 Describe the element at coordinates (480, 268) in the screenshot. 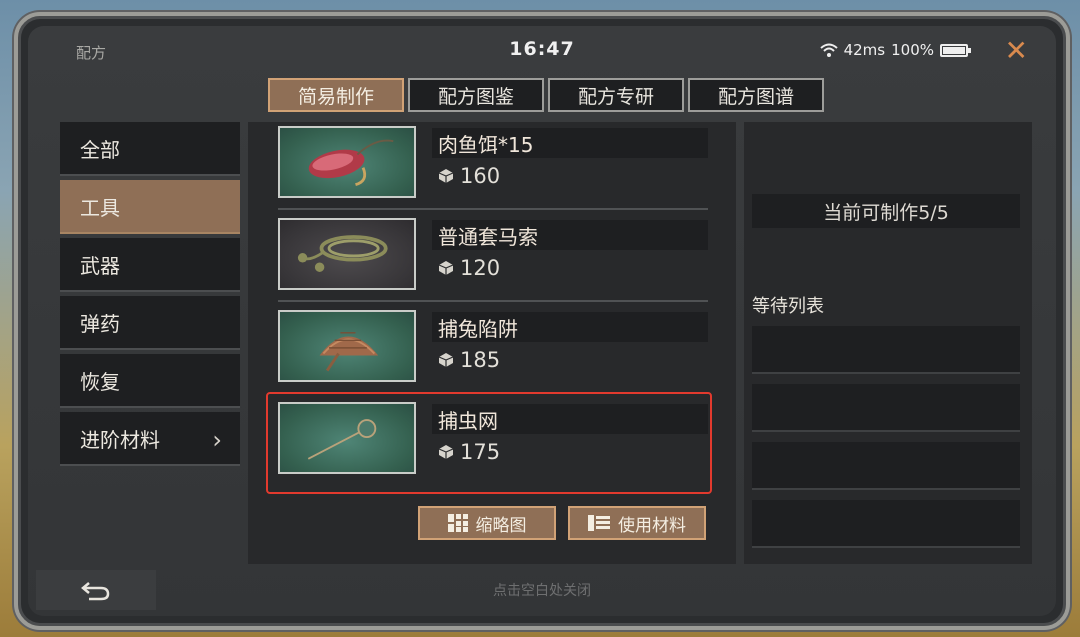

I see `recipe-cost-value: 120` at that location.